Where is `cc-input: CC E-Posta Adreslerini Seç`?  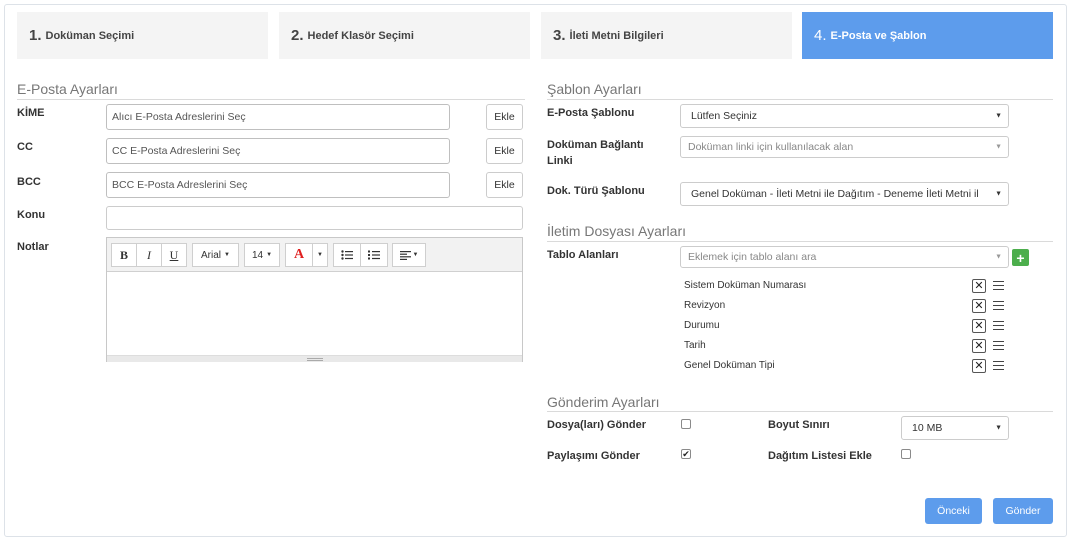 cc-input: CC E-Posta Adreslerini Seç is located at coordinates (278, 151).